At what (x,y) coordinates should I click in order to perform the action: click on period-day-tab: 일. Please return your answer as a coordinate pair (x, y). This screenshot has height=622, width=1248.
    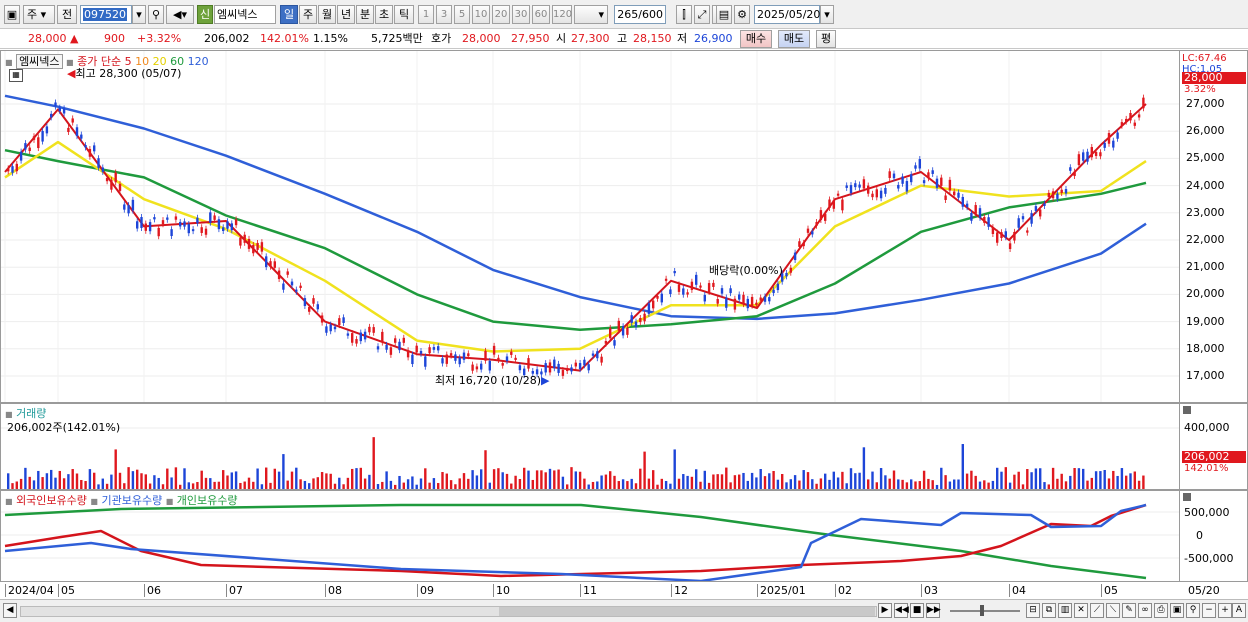
    Looking at the image, I should click on (289, 14).